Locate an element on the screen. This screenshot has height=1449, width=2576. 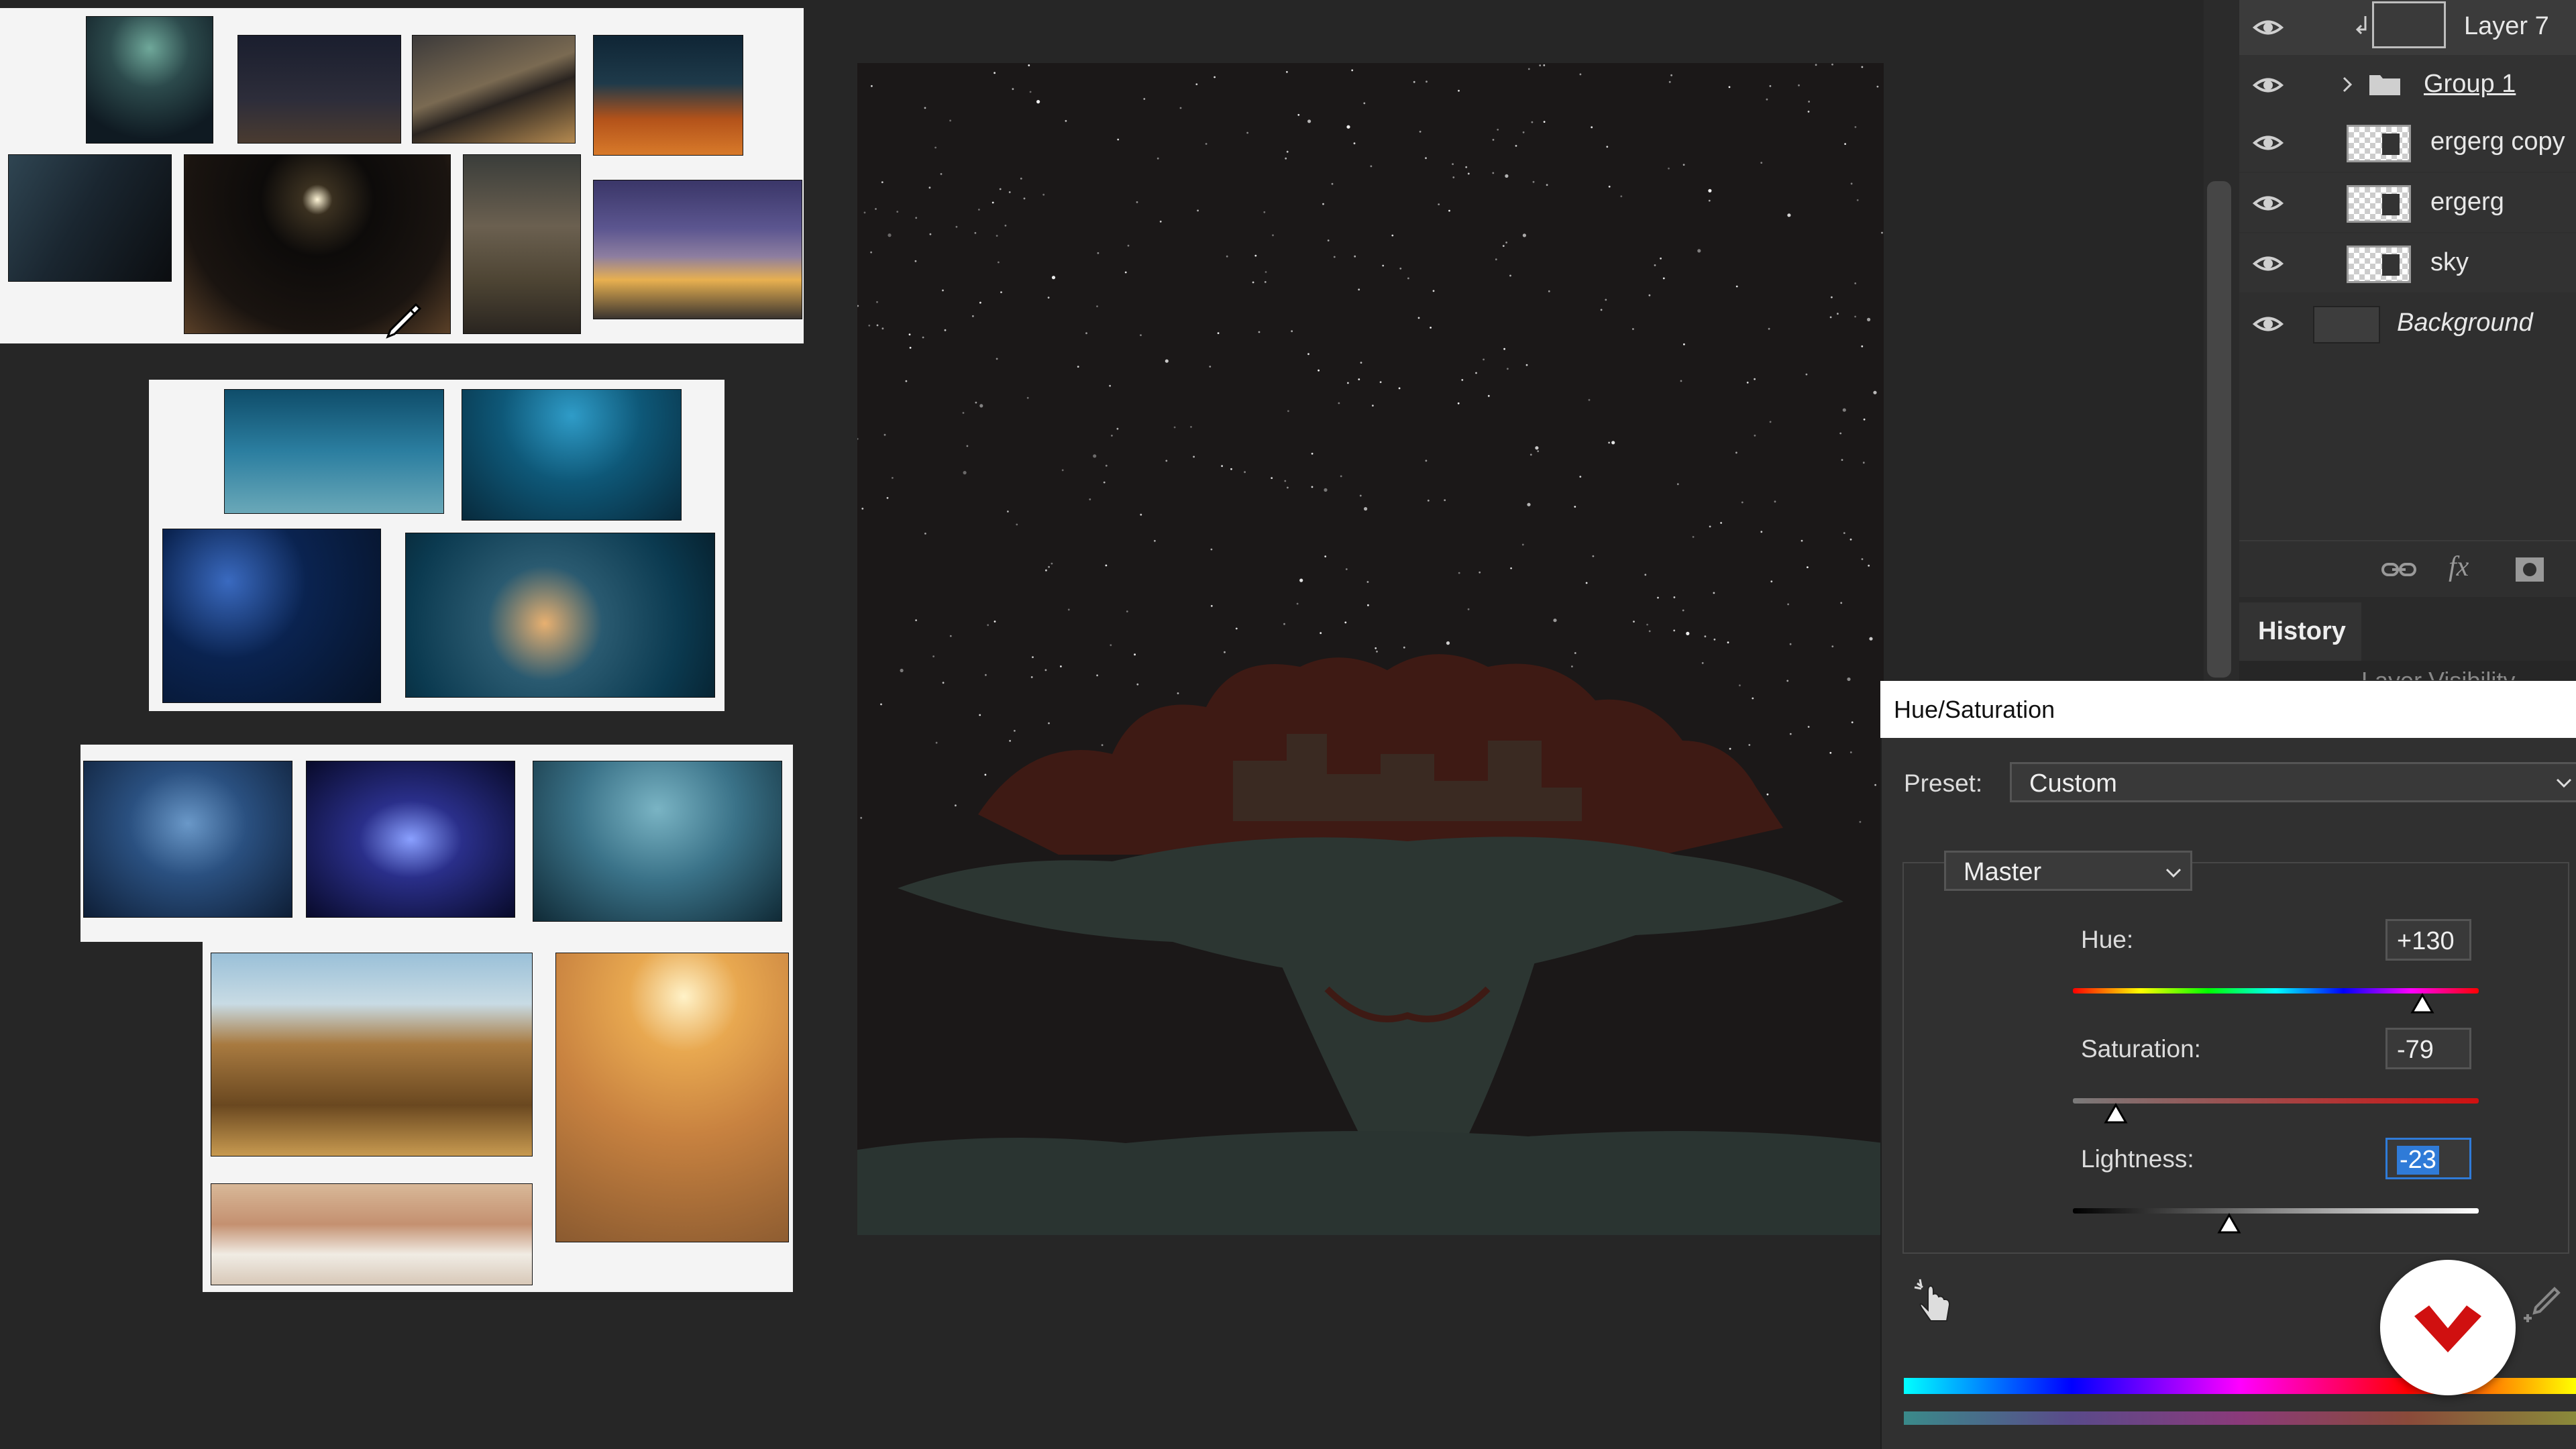
lightness-slider-thumb is located at coordinates (2229, 1223).